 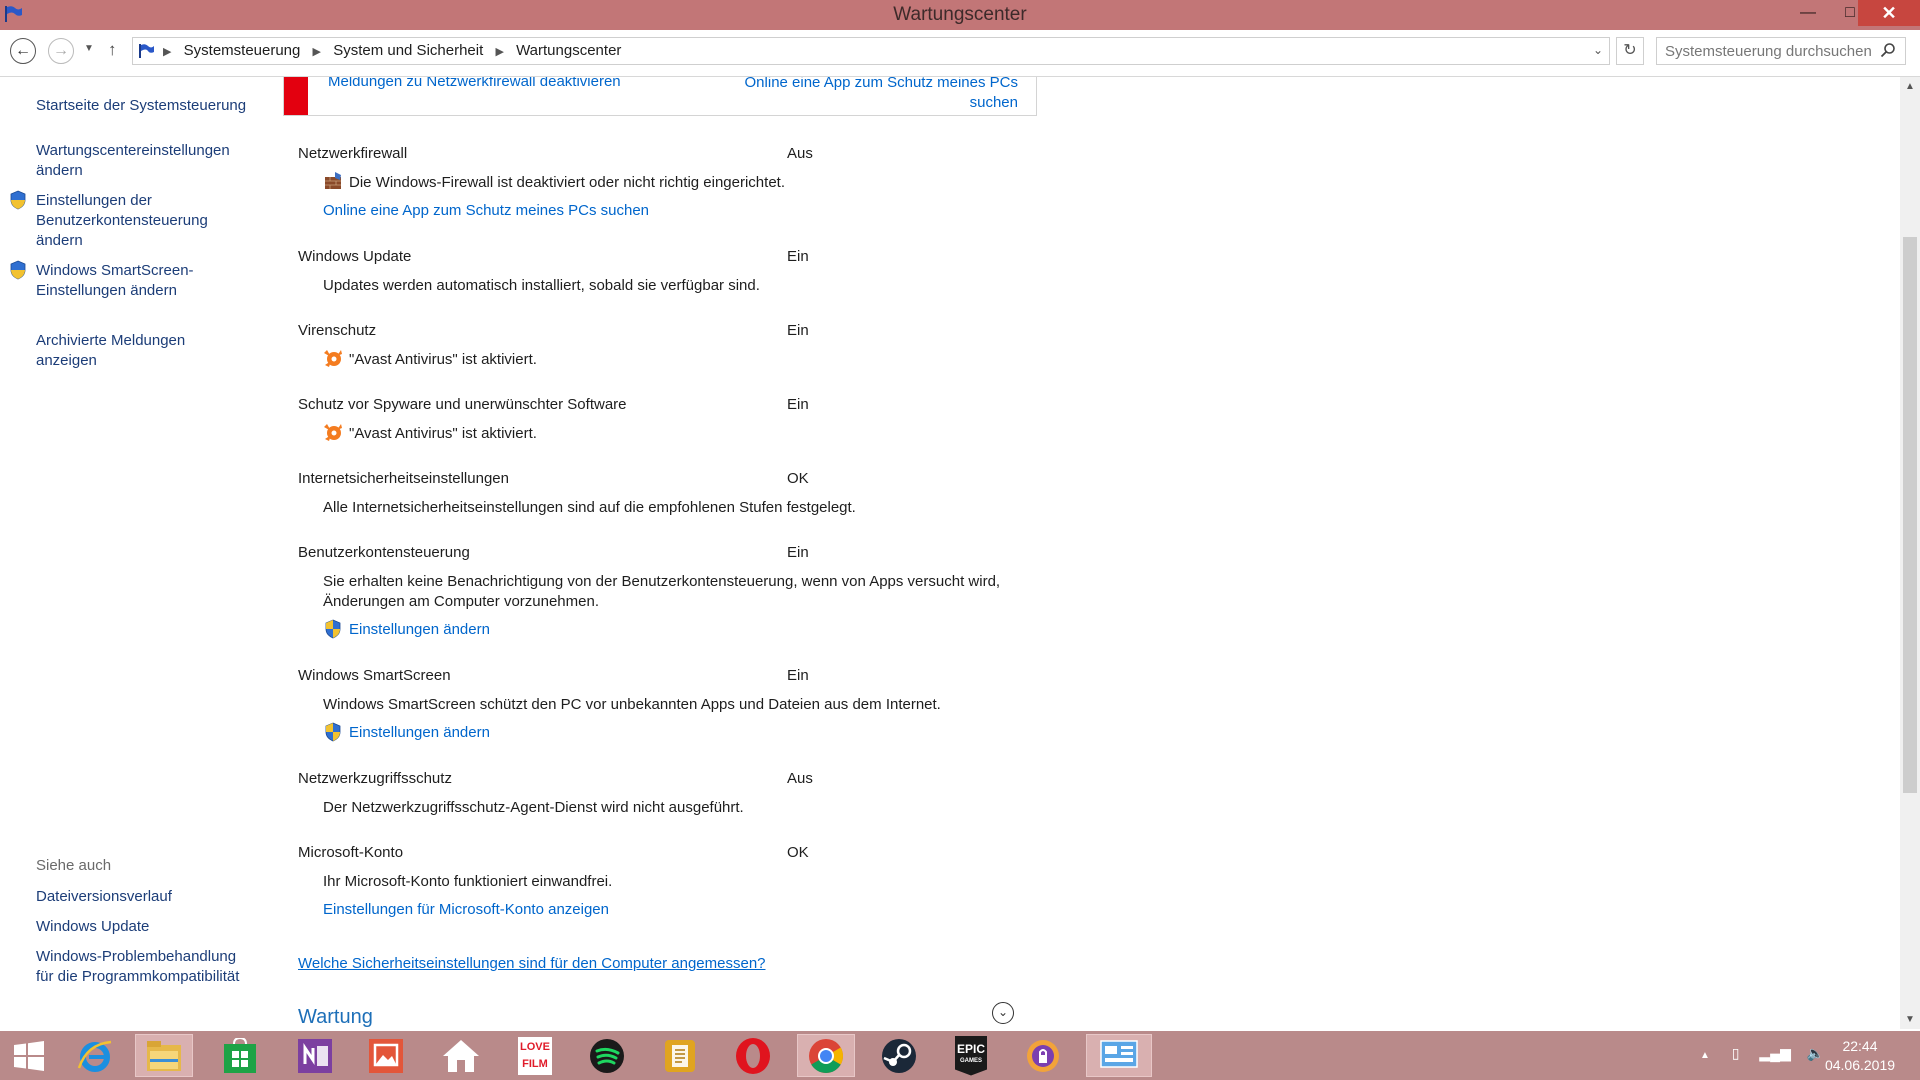 What do you see at coordinates (136, 281) in the screenshot?
I see `sidebar-item-smartscreen-settings: Windows SmartScreen-Einstellungen ändern` at bounding box center [136, 281].